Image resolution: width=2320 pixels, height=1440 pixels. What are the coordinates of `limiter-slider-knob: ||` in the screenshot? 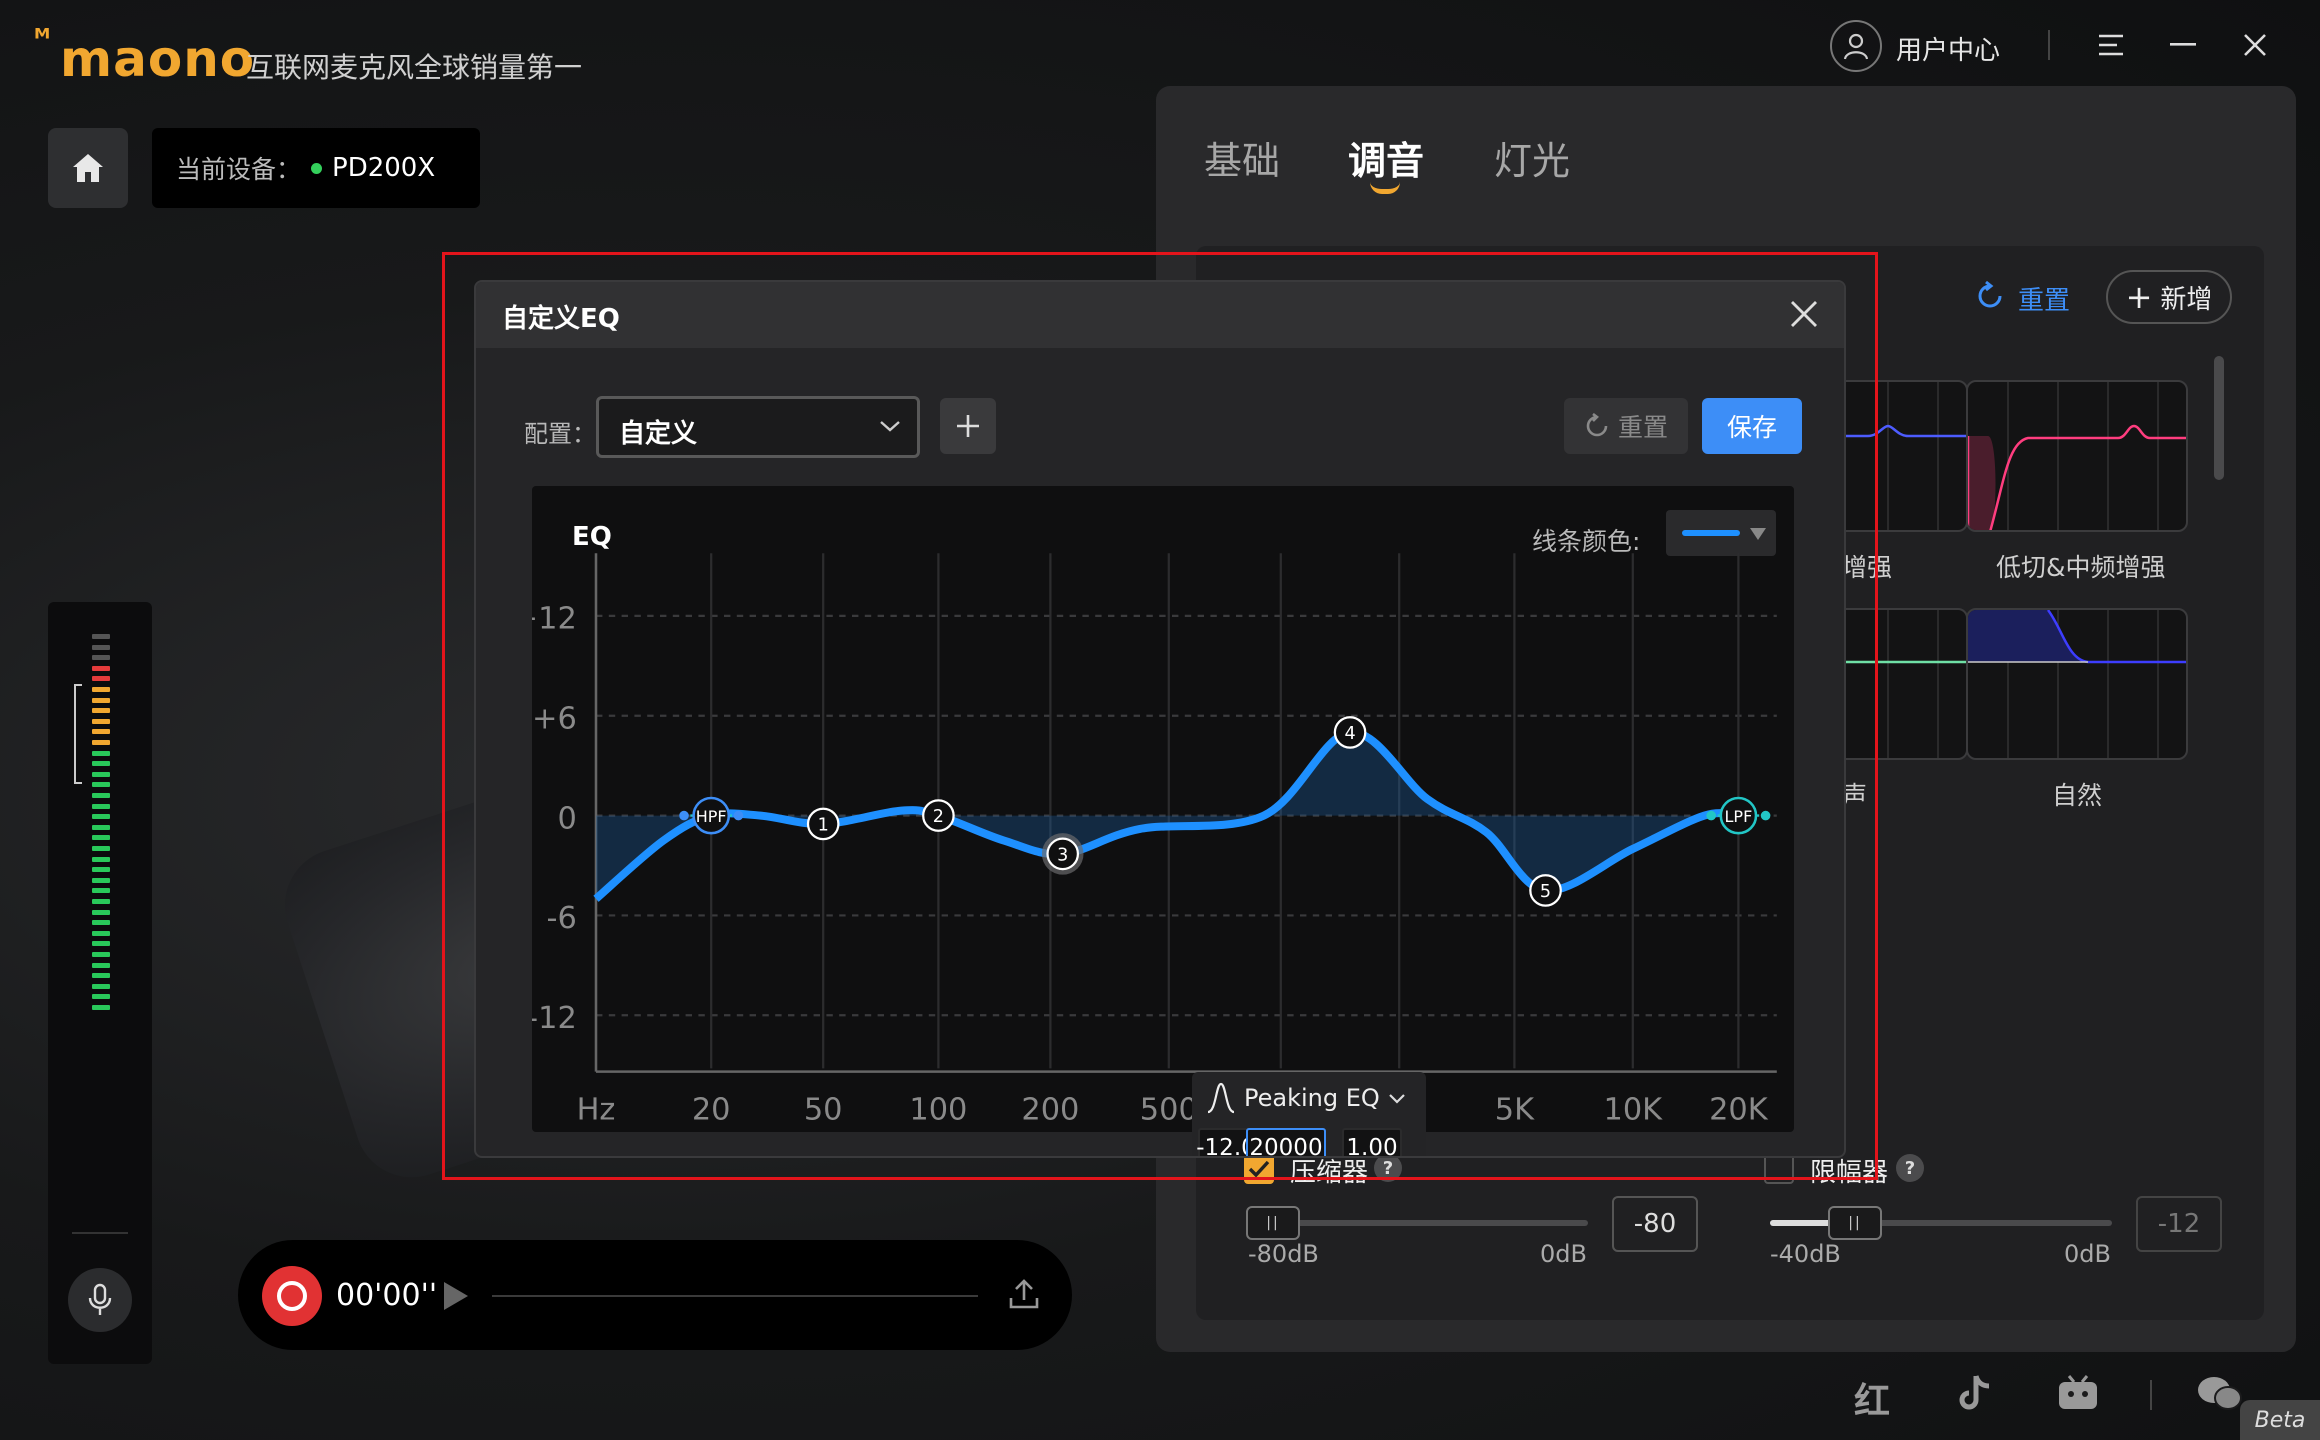 It's located at (1855, 1223).